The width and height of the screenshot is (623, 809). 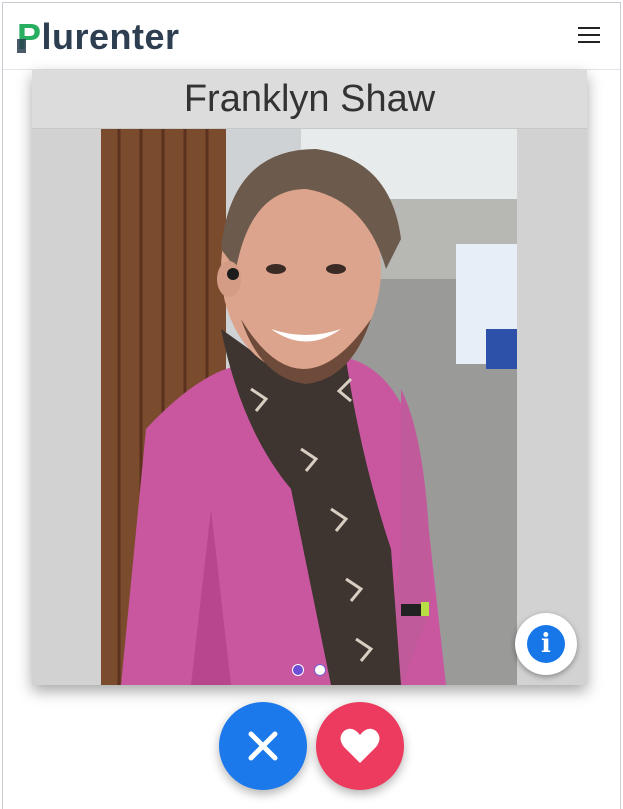 I want to click on close-icon, so click(x=263, y=746).